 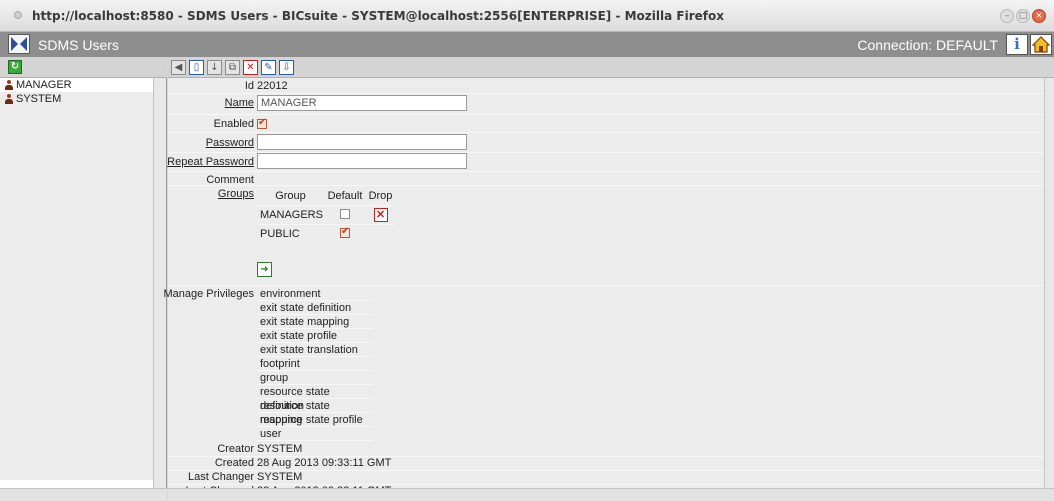 What do you see at coordinates (18, 15) in the screenshot?
I see `window-menu-icon` at bounding box center [18, 15].